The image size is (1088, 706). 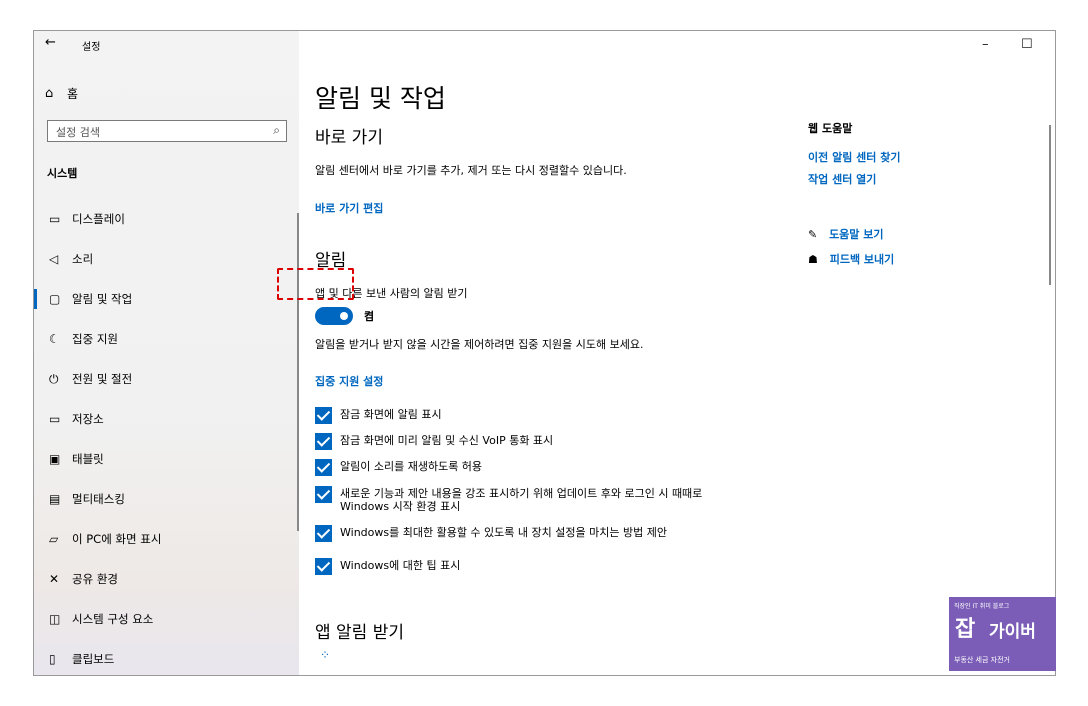 What do you see at coordinates (166, 339) in the screenshot?
I see `sidebar-item-focus: ☾ 집중 지원` at bounding box center [166, 339].